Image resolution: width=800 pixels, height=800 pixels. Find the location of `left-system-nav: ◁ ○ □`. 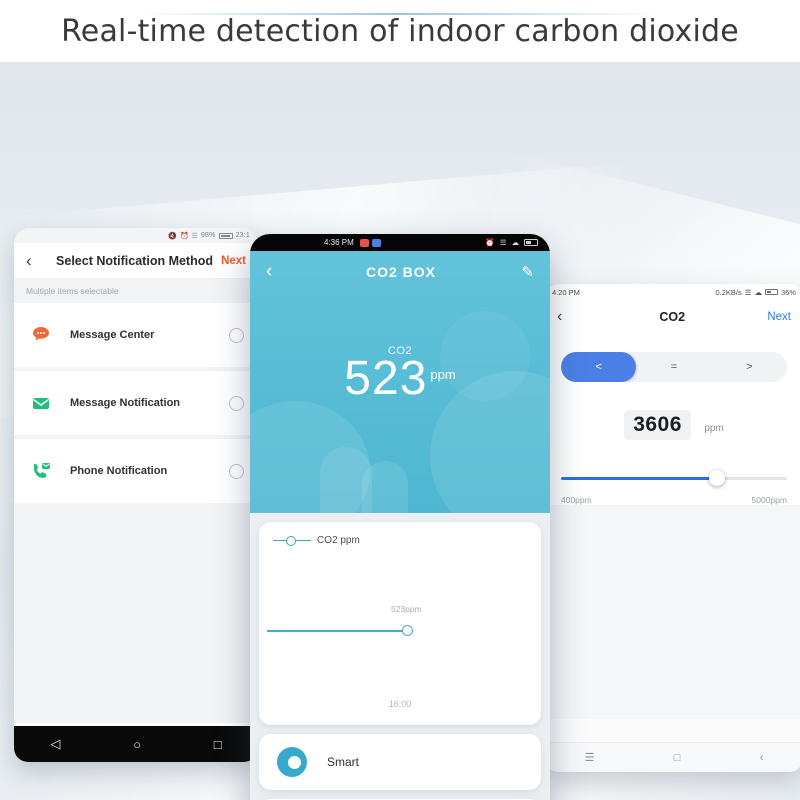

left-system-nav: ◁ ○ □ is located at coordinates (136, 744).